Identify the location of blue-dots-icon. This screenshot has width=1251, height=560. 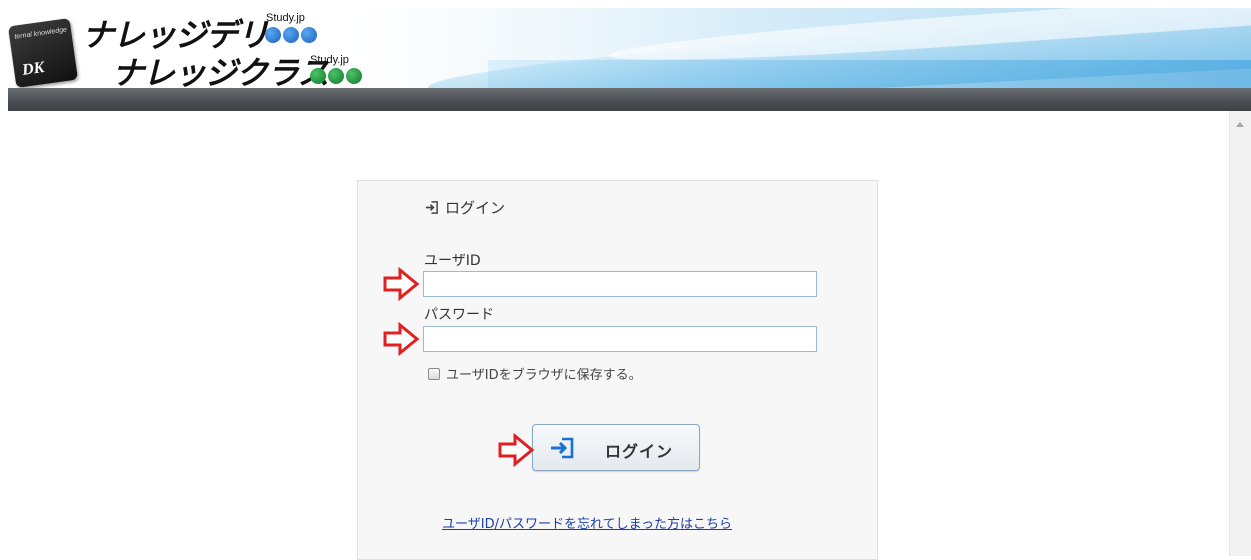
(291, 35).